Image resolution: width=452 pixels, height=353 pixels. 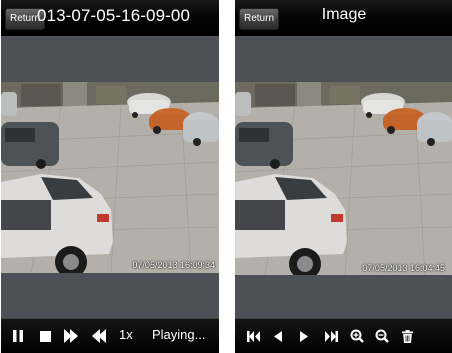 I want to click on title-bar: Return 013-07-05-16-09-00, so click(x=110, y=18).